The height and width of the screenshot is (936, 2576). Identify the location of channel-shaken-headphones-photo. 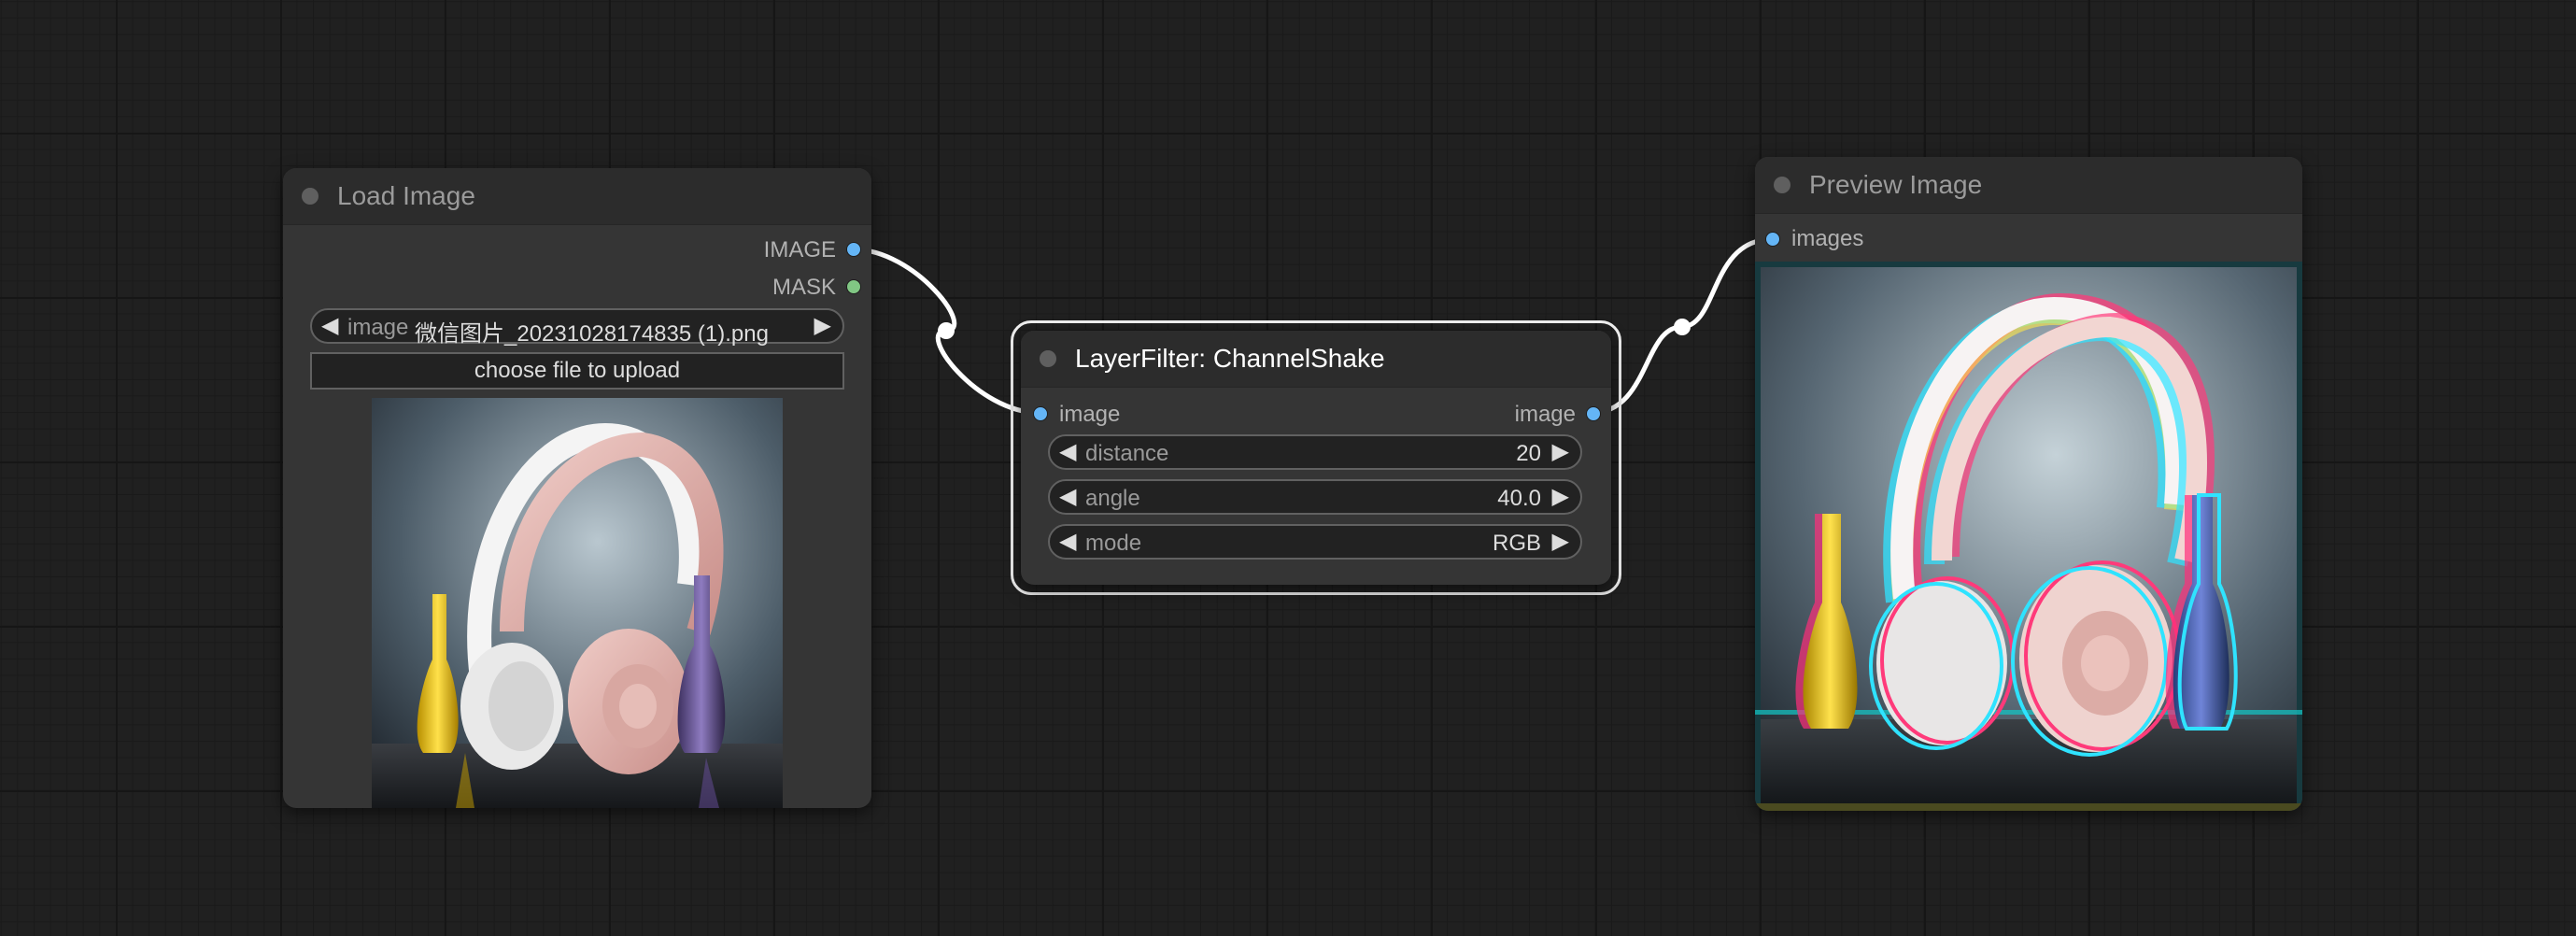
(2028, 536).